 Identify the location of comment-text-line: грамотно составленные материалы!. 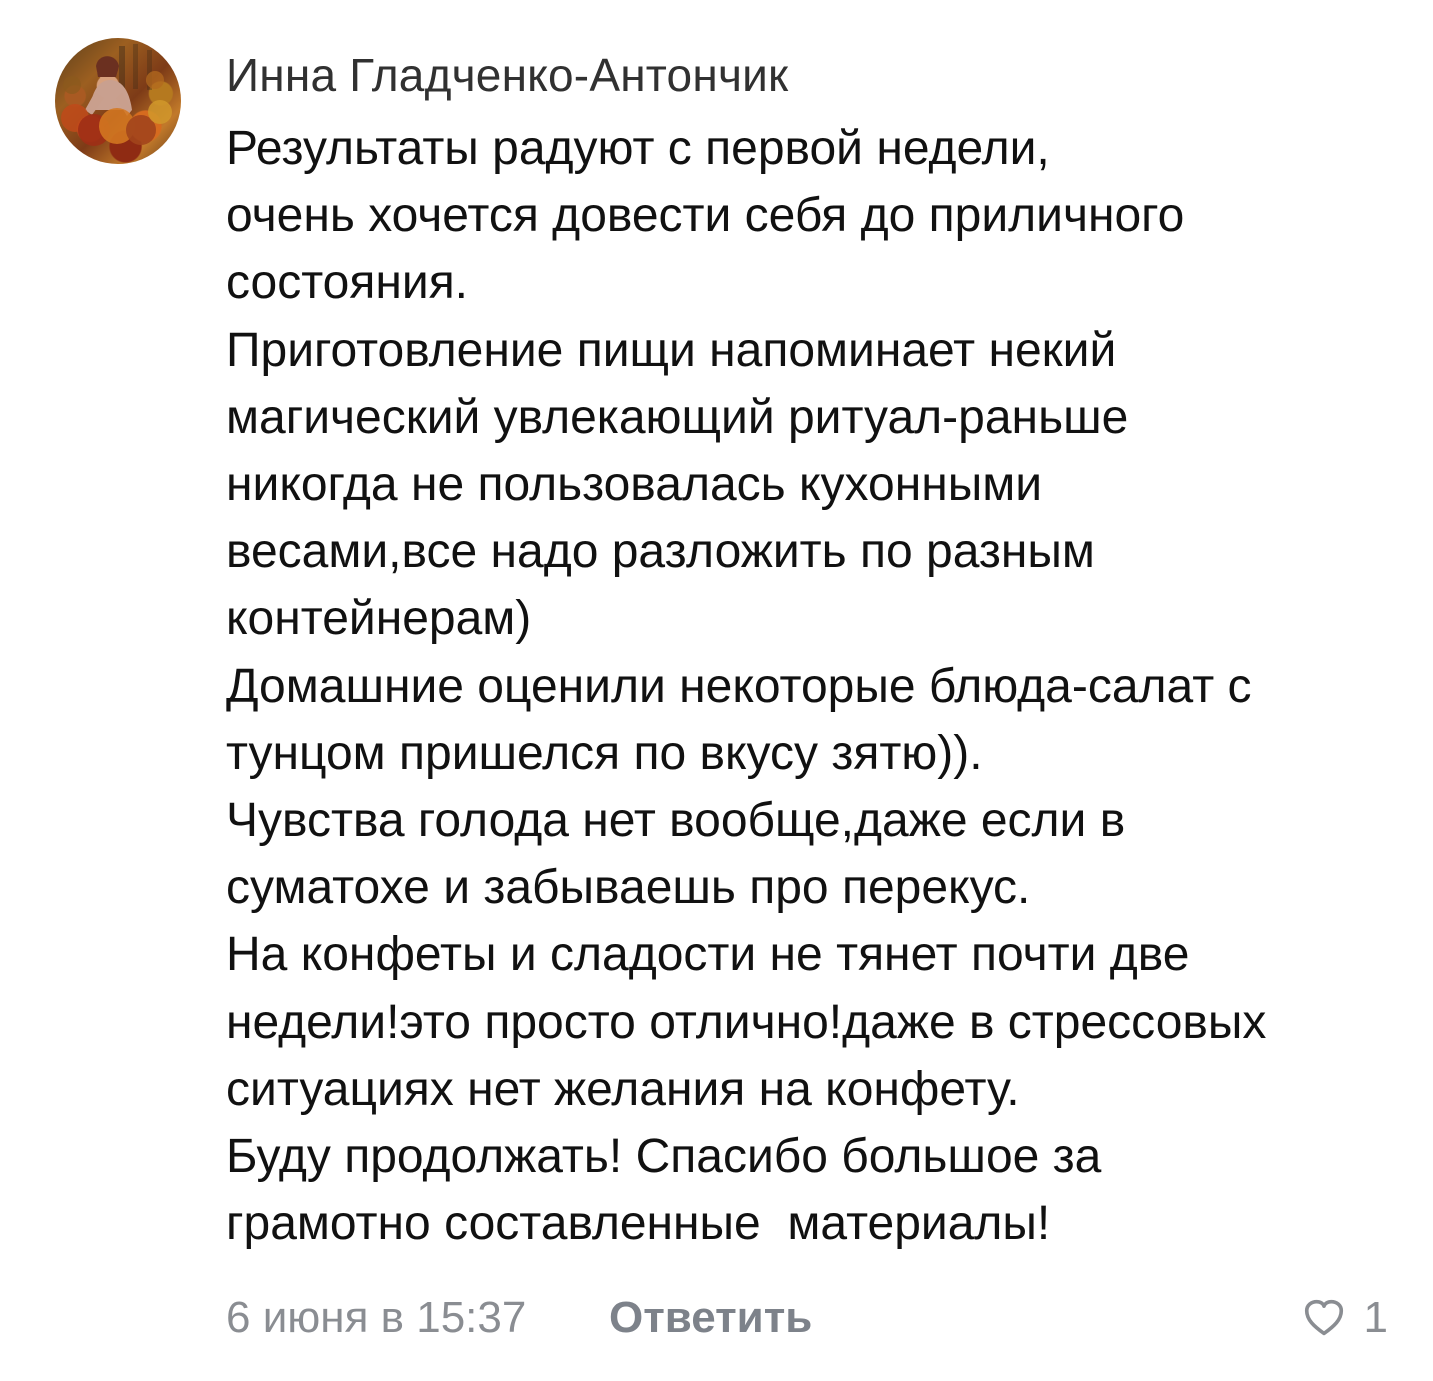
(638, 1224).